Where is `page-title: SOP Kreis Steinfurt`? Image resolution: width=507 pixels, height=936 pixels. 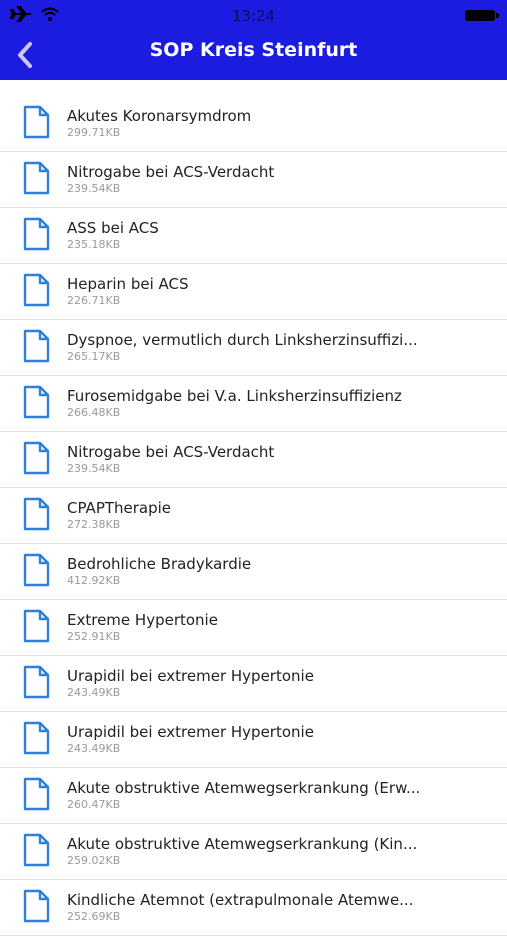
page-title: SOP Kreis Steinfurt is located at coordinates (253, 50).